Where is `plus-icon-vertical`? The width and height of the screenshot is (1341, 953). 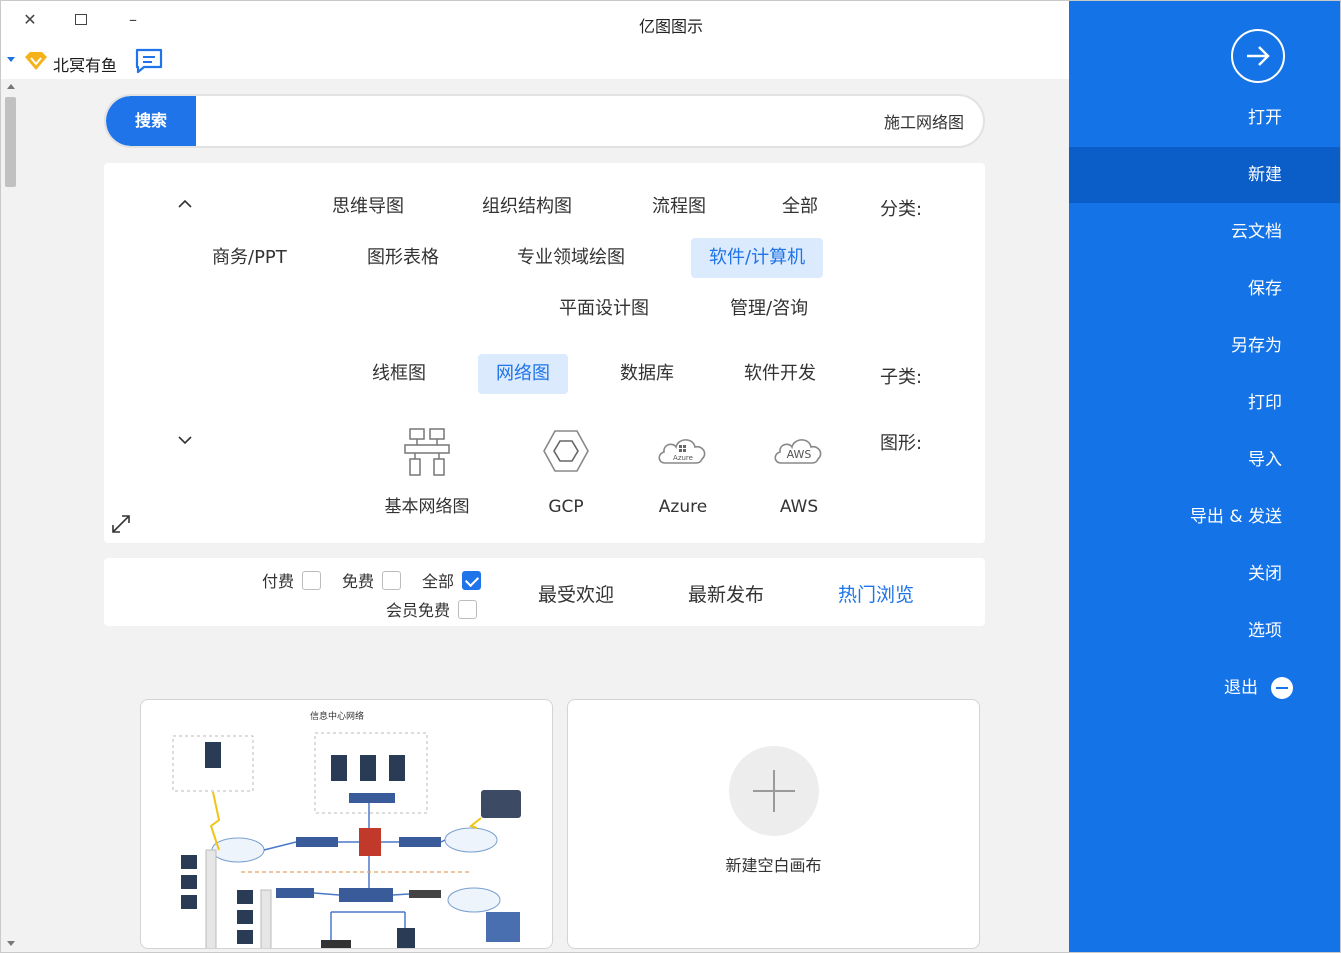 plus-icon-vertical is located at coordinates (774, 791).